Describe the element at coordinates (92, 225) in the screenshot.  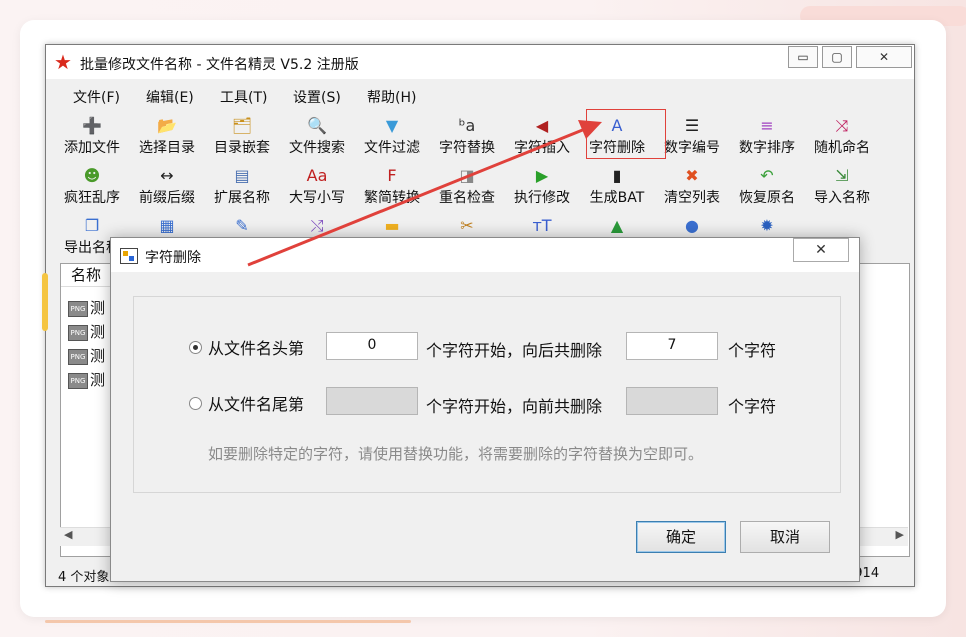
I see `export-icon: ❐` at that location.